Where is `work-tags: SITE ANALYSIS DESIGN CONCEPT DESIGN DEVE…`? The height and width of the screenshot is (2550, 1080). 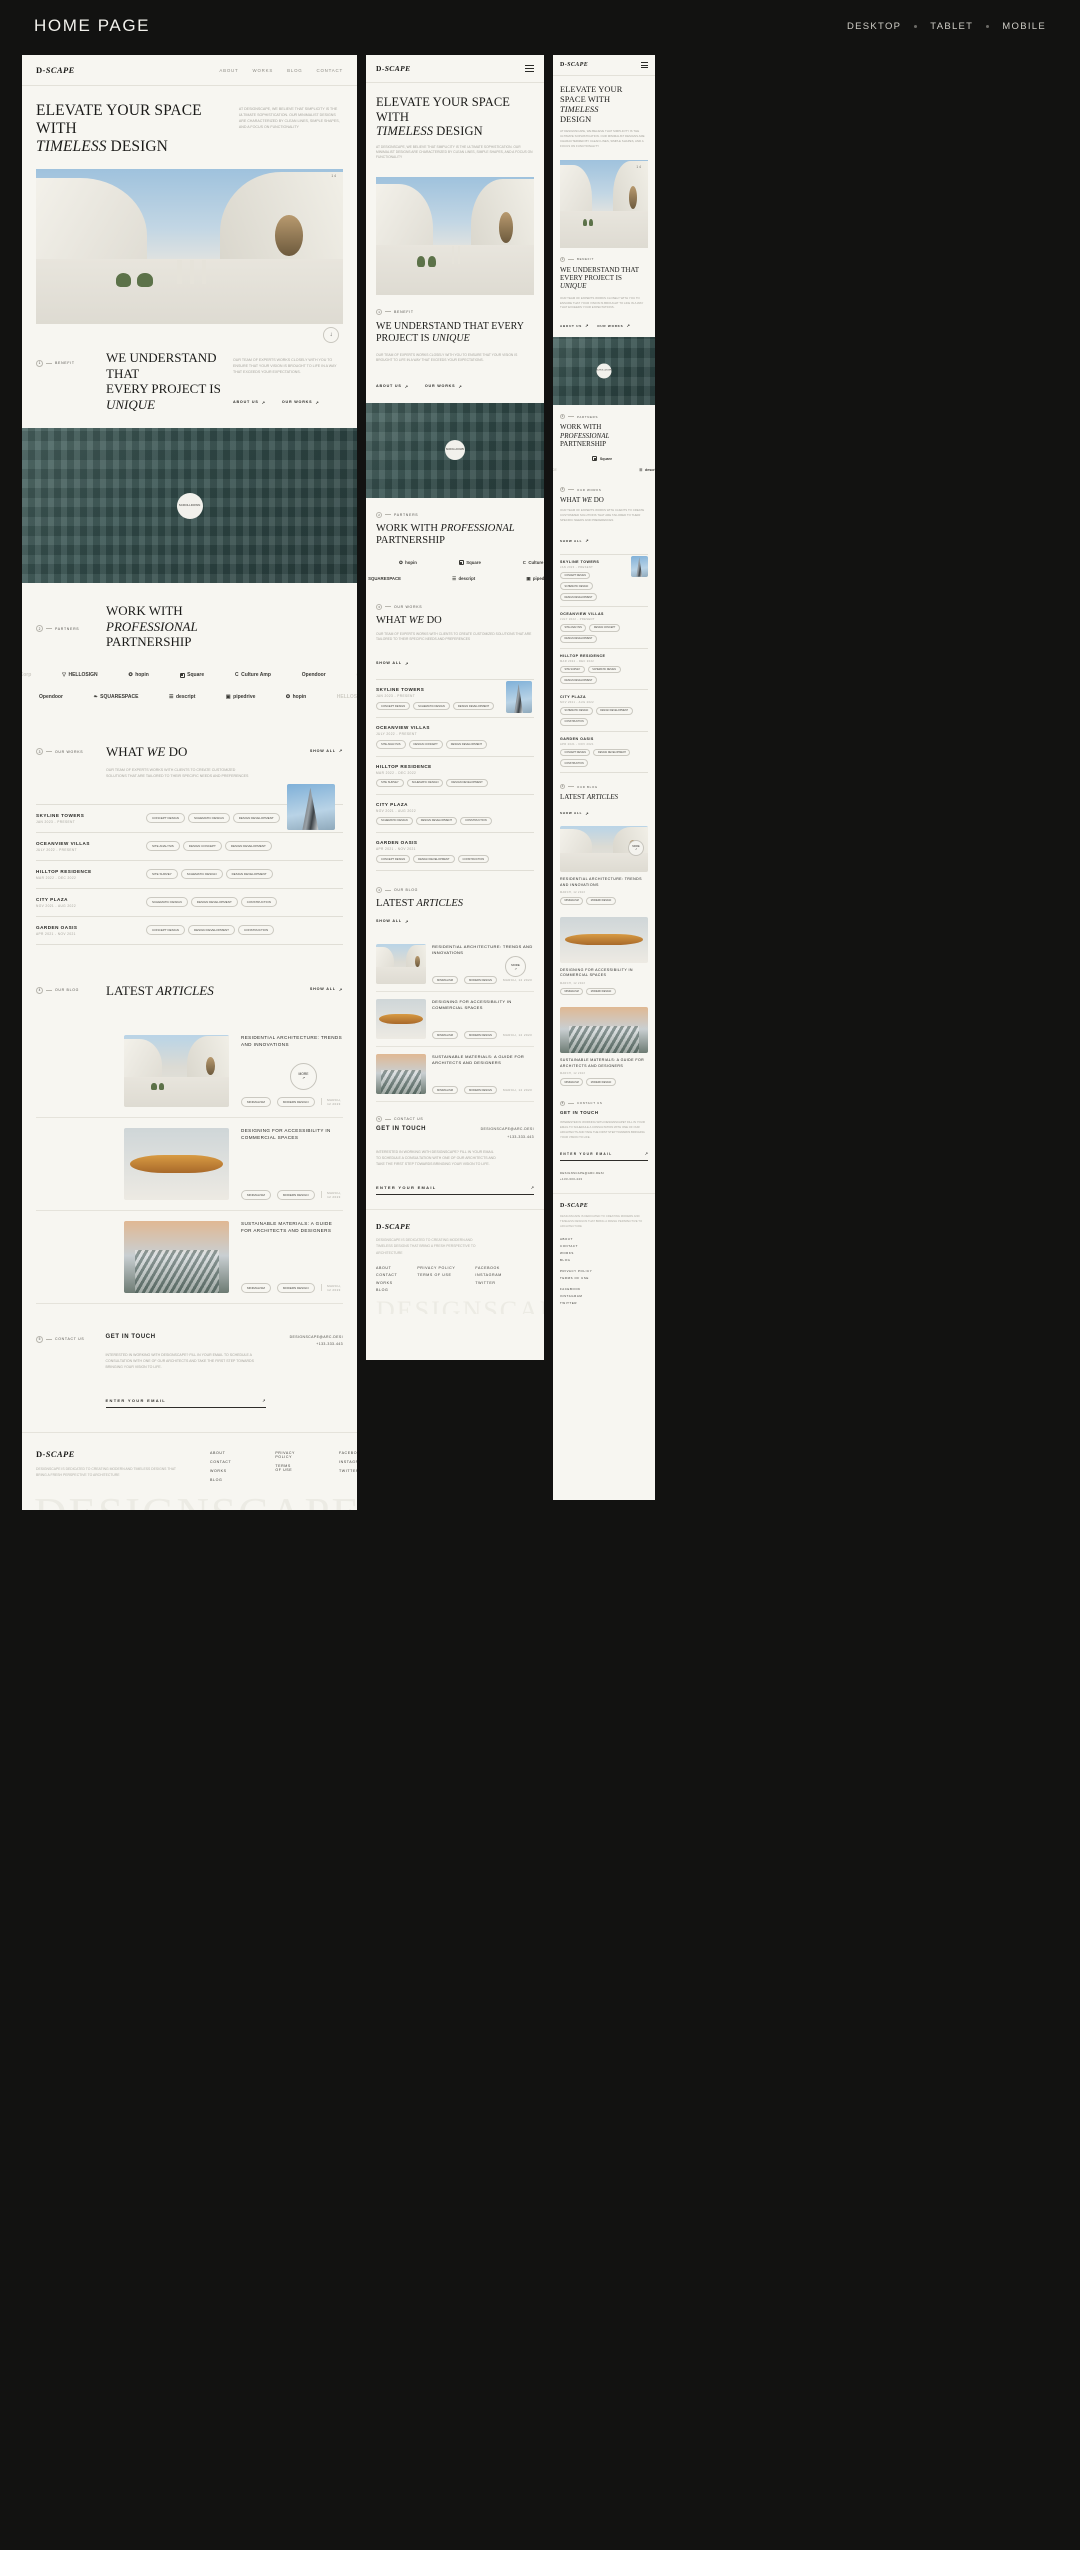 work-tags: SITE ANALYSIS DESIGN CONCEPT DESIGN DEVE… is located at coordinates (209, 846).